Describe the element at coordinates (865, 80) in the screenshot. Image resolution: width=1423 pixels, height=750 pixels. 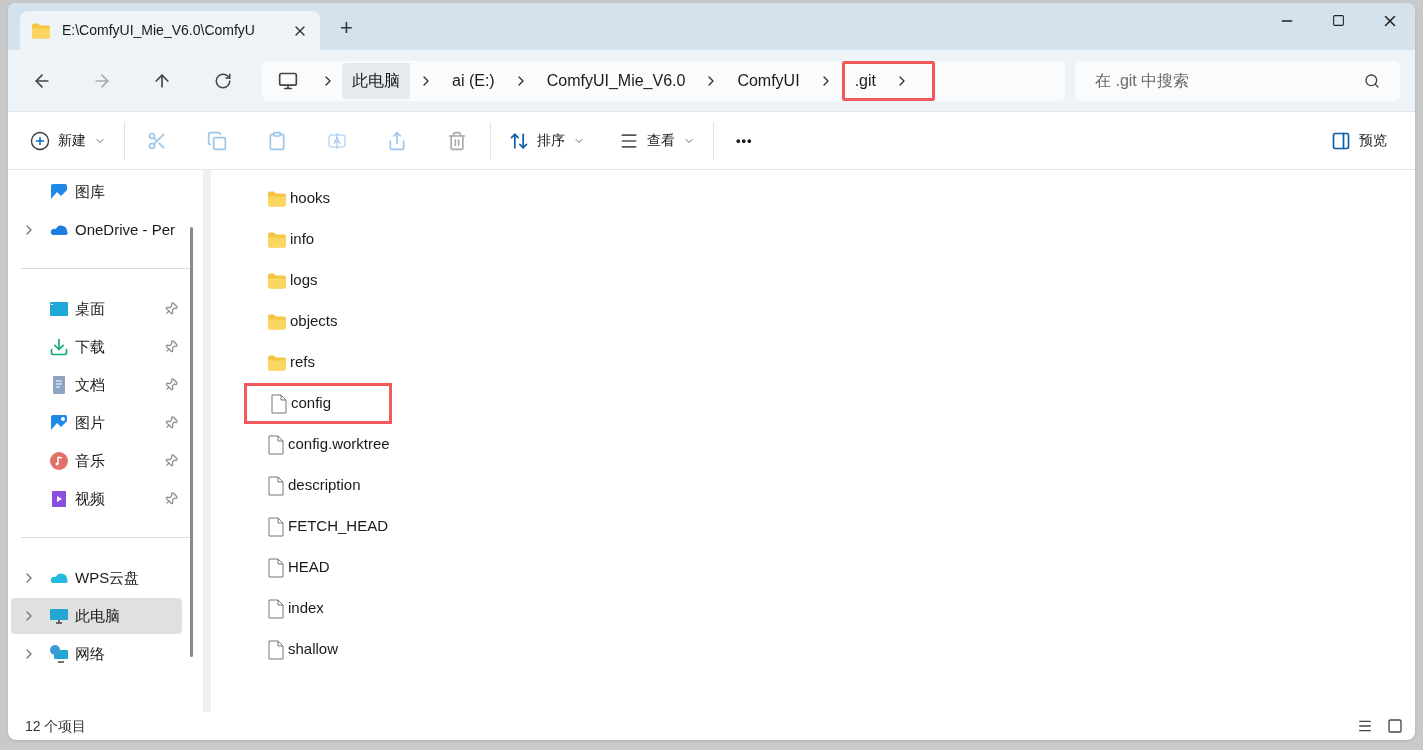
I see `breadcrumb: .git` at that location.